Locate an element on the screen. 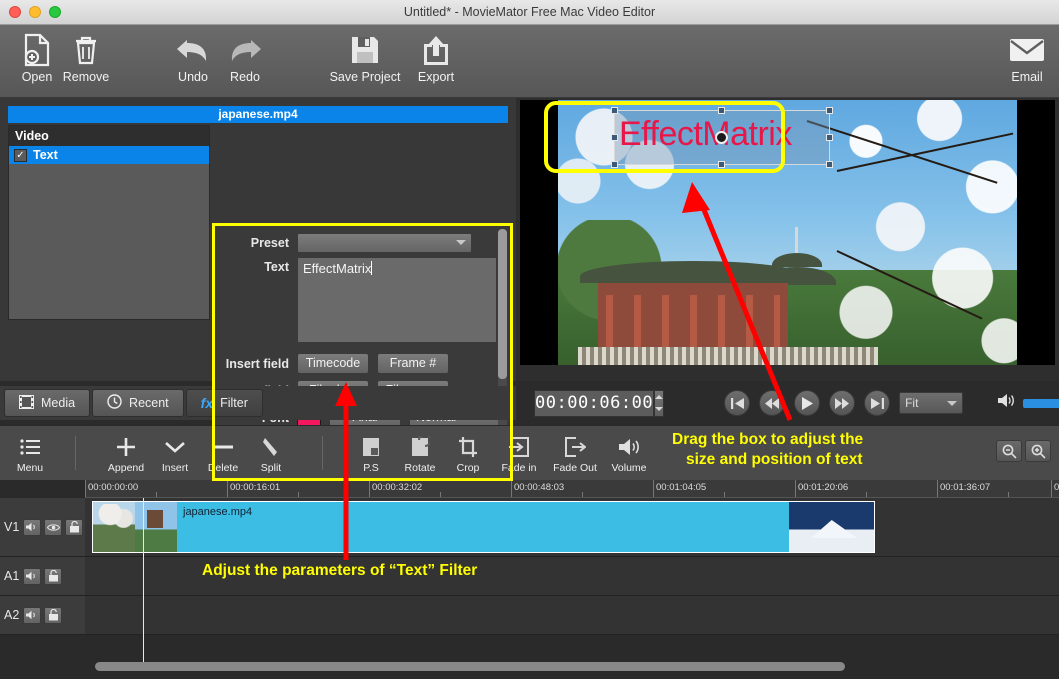  resize-handle-s is located at coordinates (721, 164).